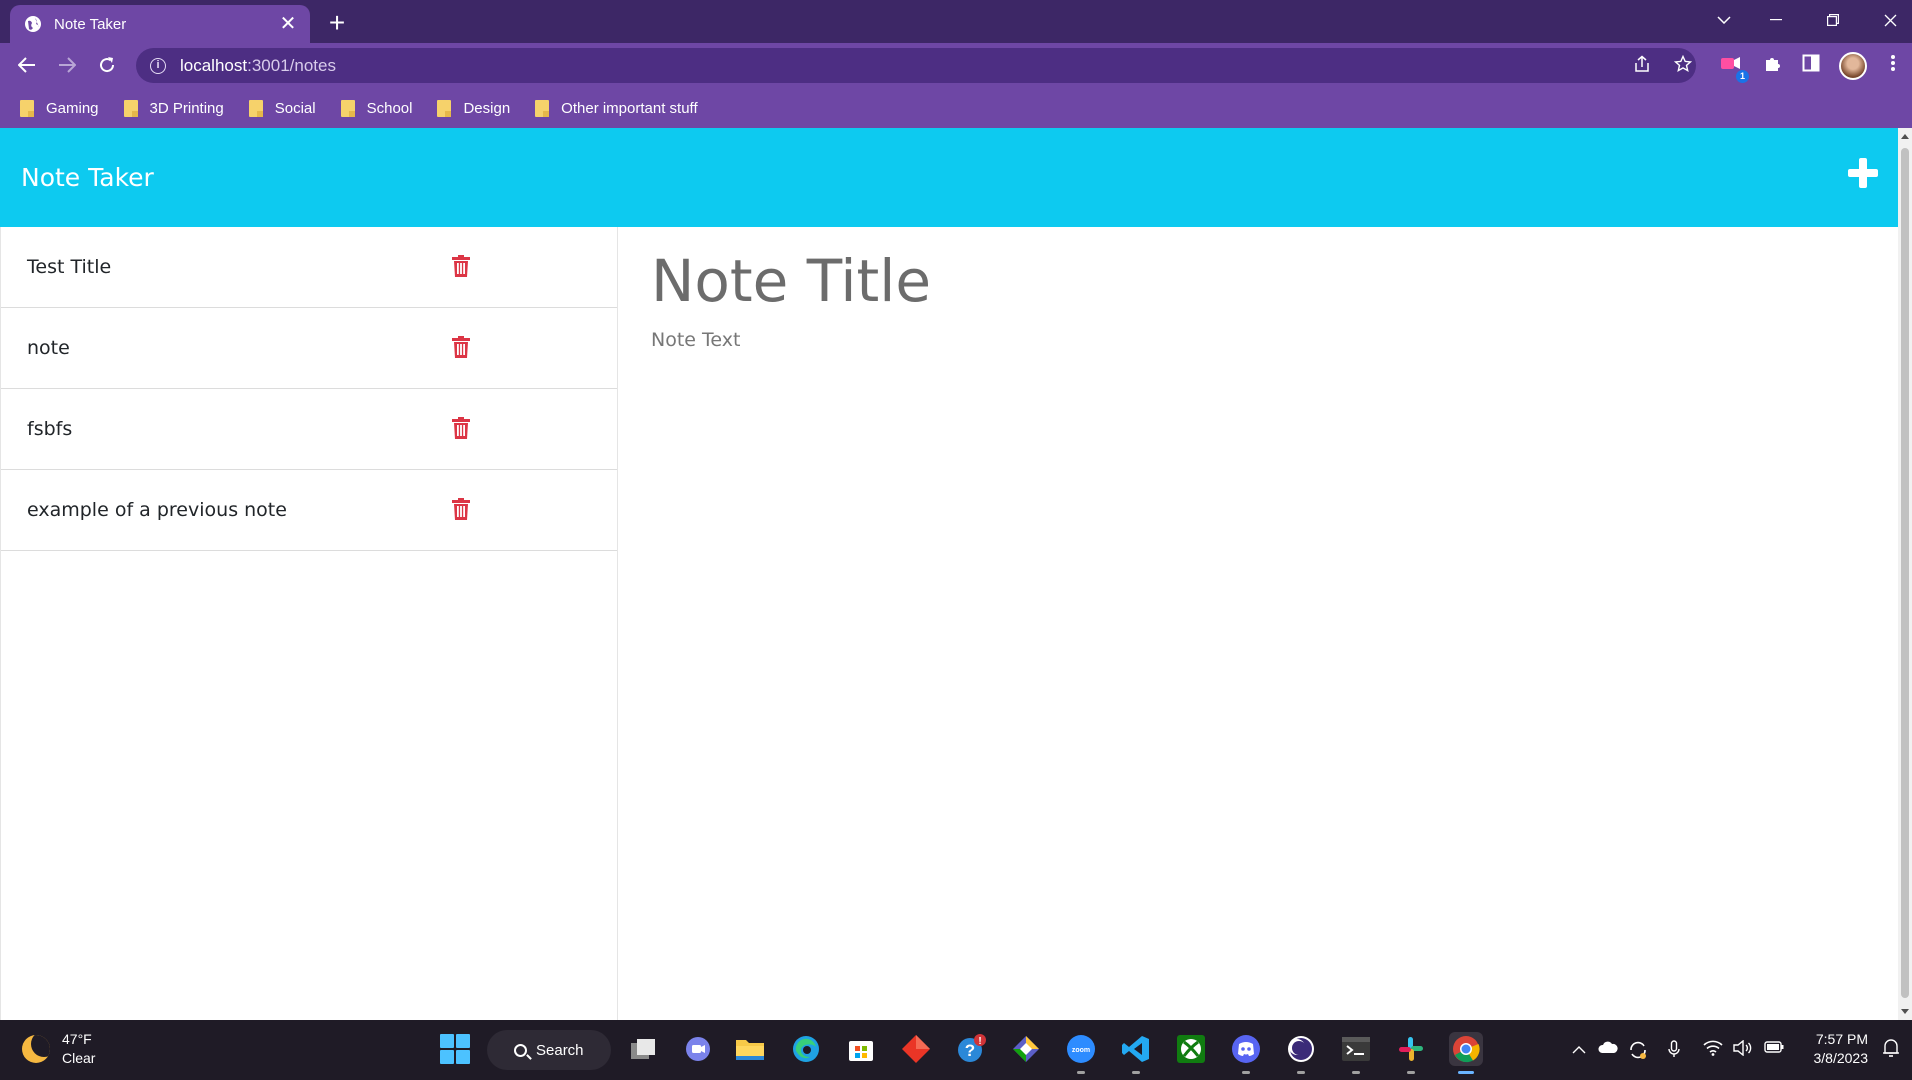 This screenshot has width=1912, height=1080. Describe the element at coordinates (27, 65) in the screenshot. I see `back-icon` at that location.